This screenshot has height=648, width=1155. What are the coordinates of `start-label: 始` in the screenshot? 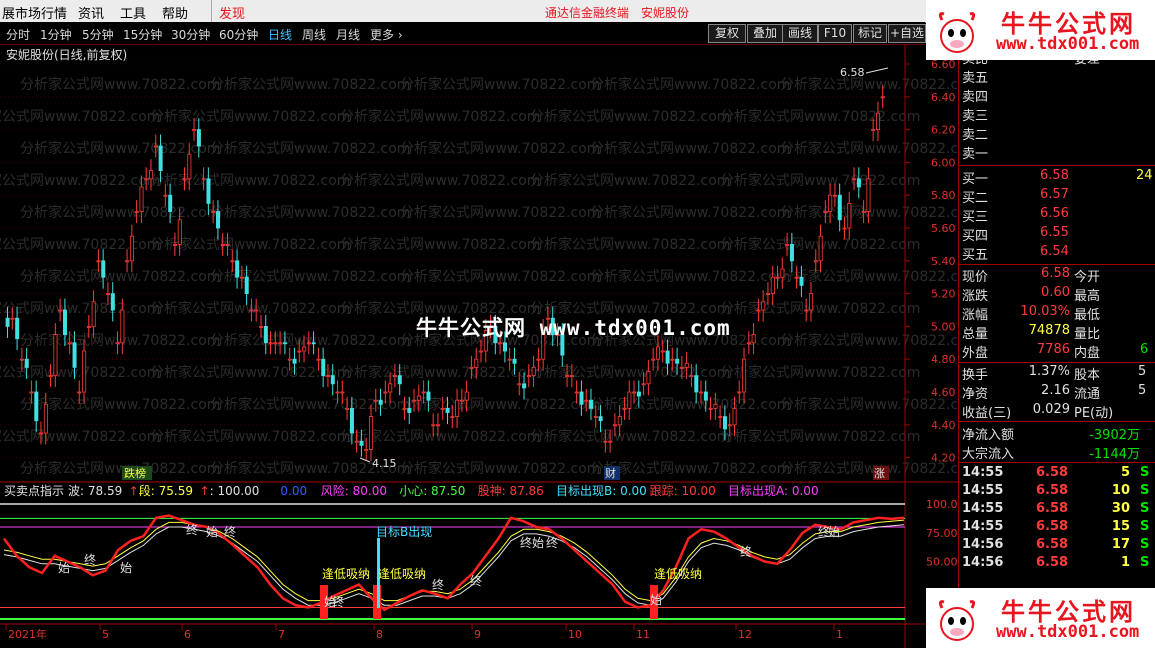 It's located at (212, 532).